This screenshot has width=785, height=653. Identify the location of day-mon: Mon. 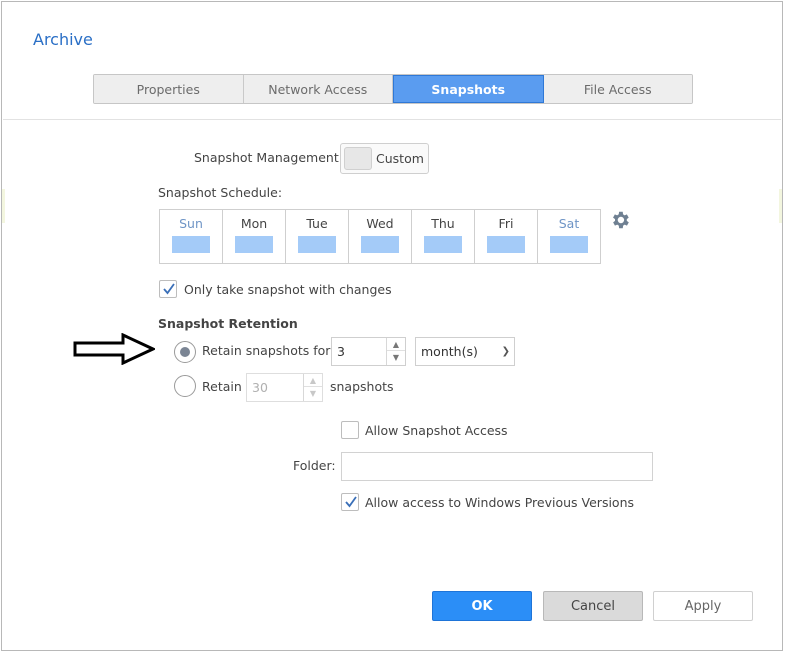
(254, 236).